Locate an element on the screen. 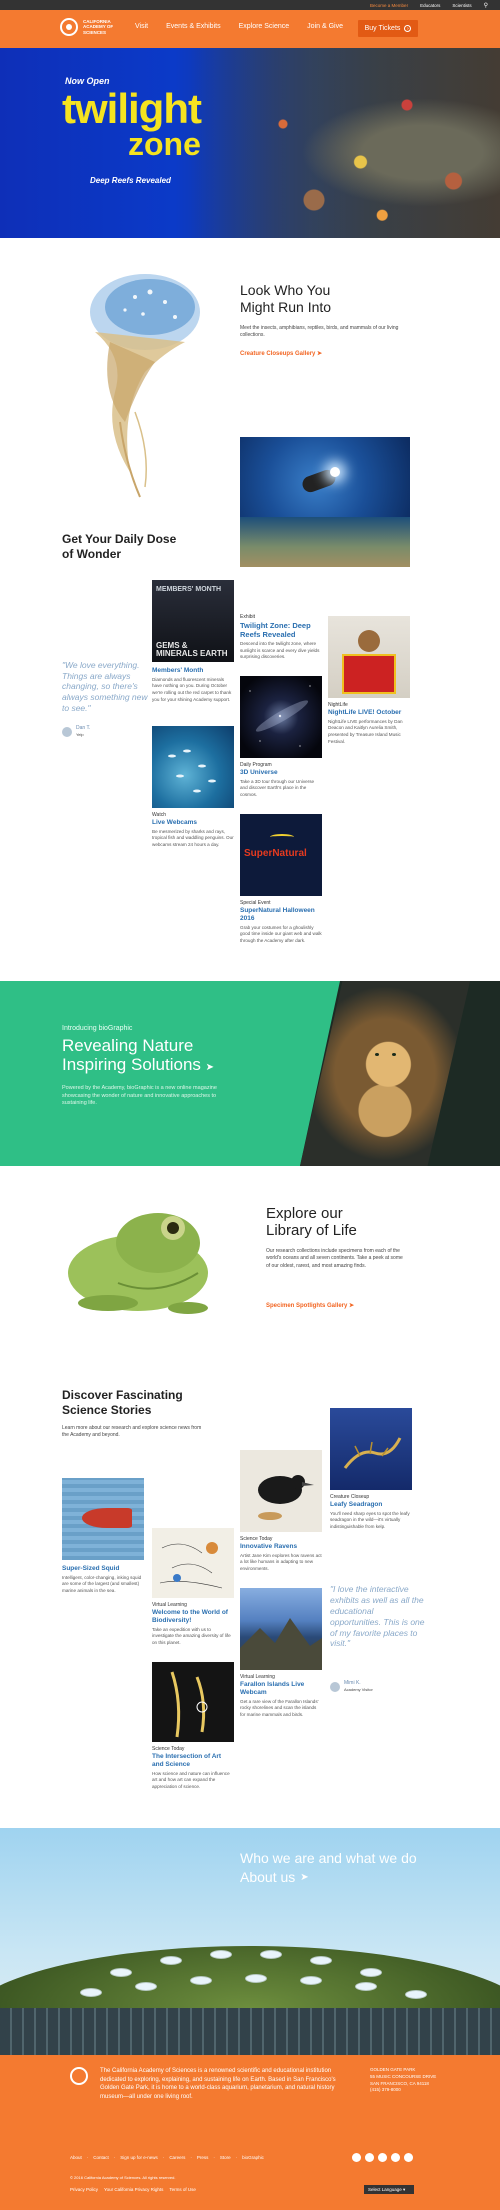 This screenshot has height=2210, width=500. members-month-graphic-text: MEMBERS' MONTH is located at coordinates (189, 589).